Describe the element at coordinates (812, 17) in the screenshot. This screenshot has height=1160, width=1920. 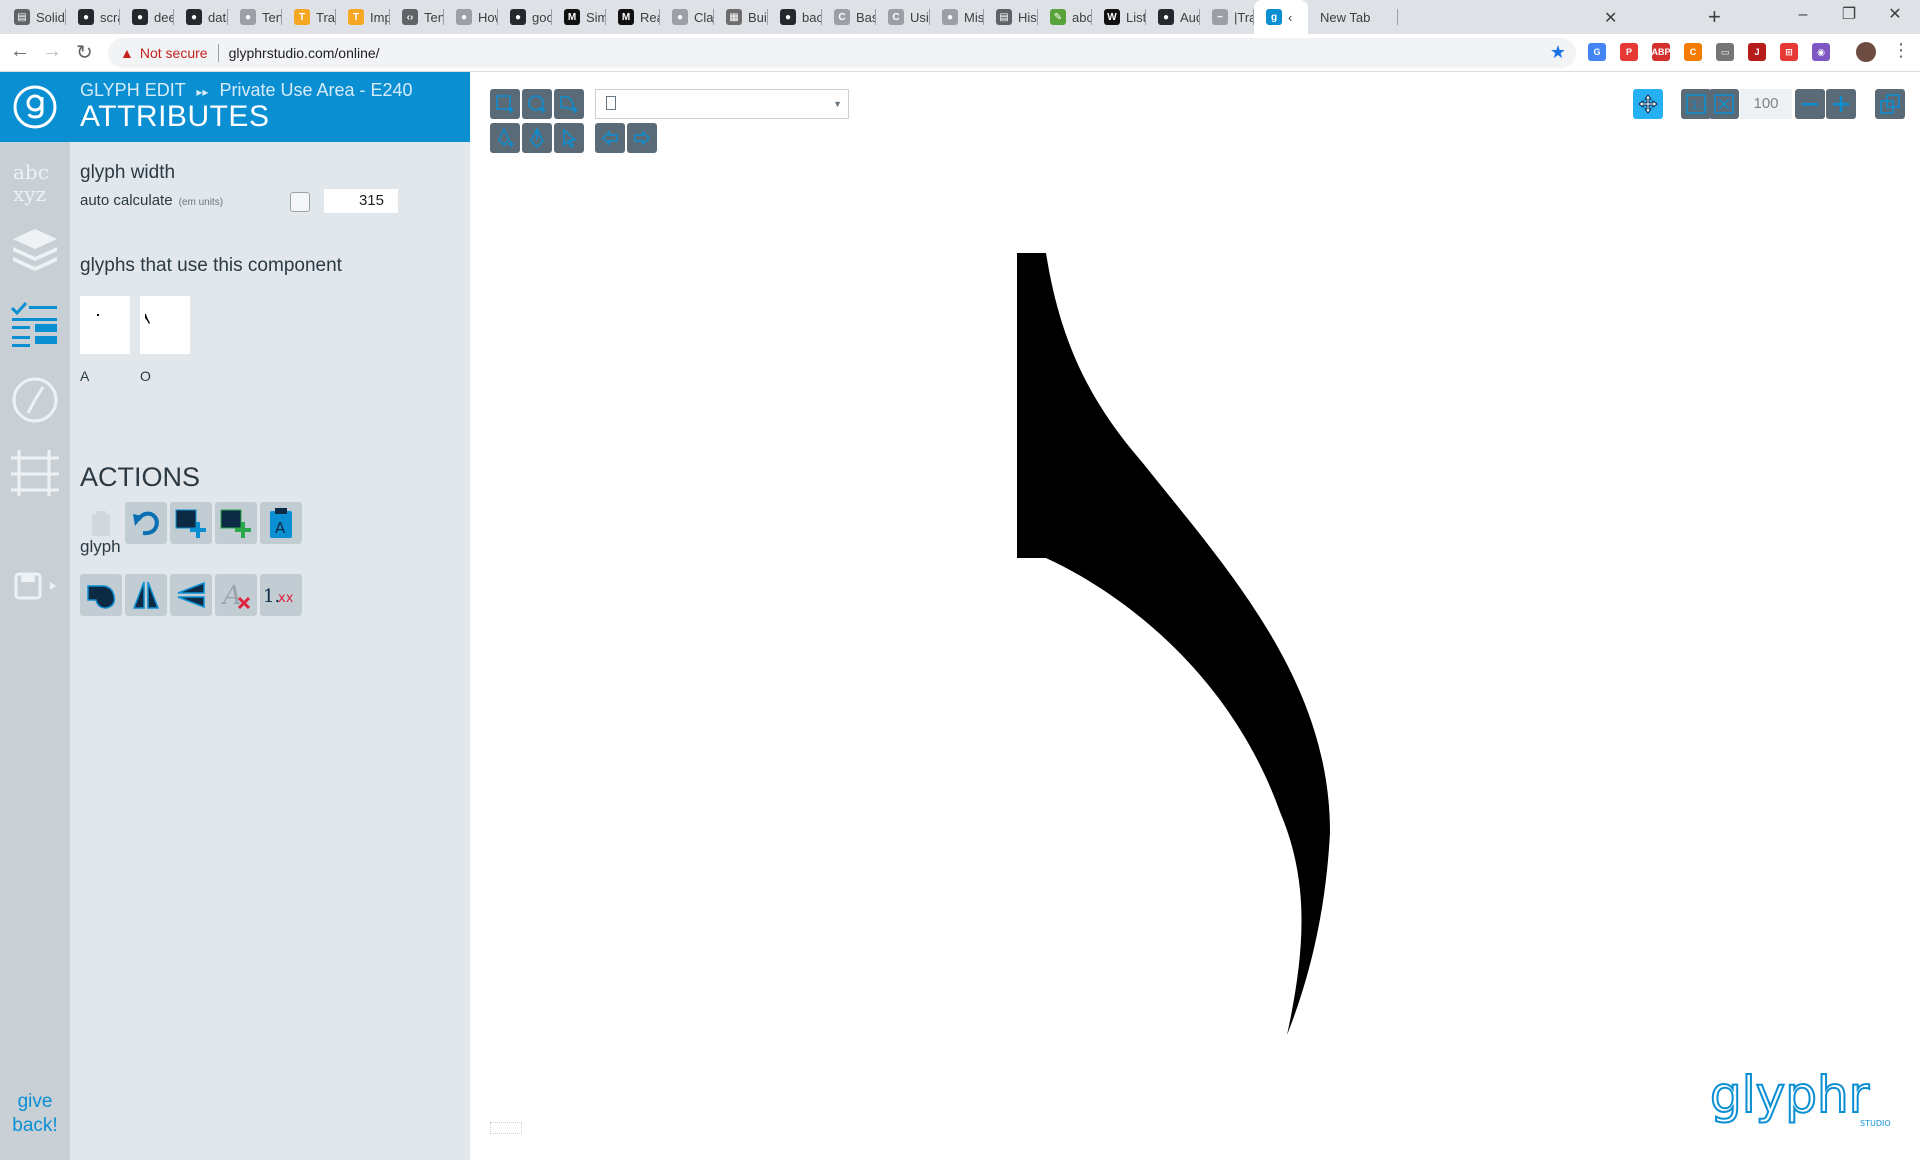
I see `tab-title: bacti` at that location.